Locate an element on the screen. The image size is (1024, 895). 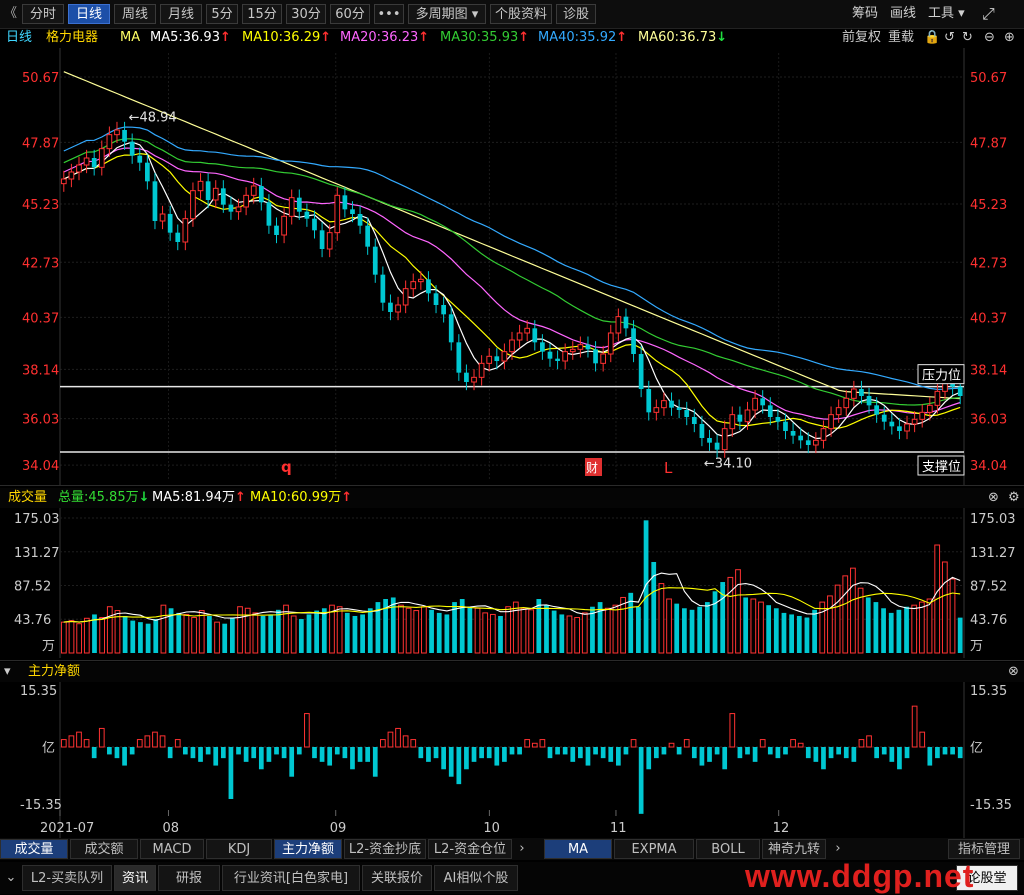
footer-tab-4: 关联报价 is located at coordinates (397, 878).